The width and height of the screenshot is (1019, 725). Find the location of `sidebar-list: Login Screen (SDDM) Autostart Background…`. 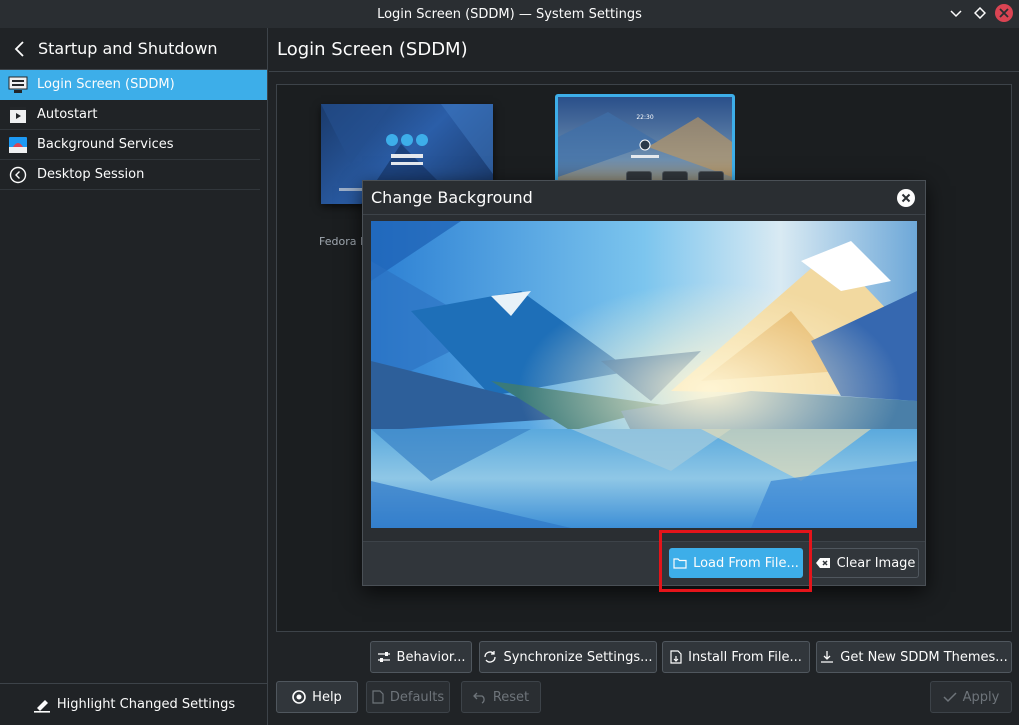

sidebar-list: Login Screen (SDDM) Autostart Background… is located at coordinates (133, 130).